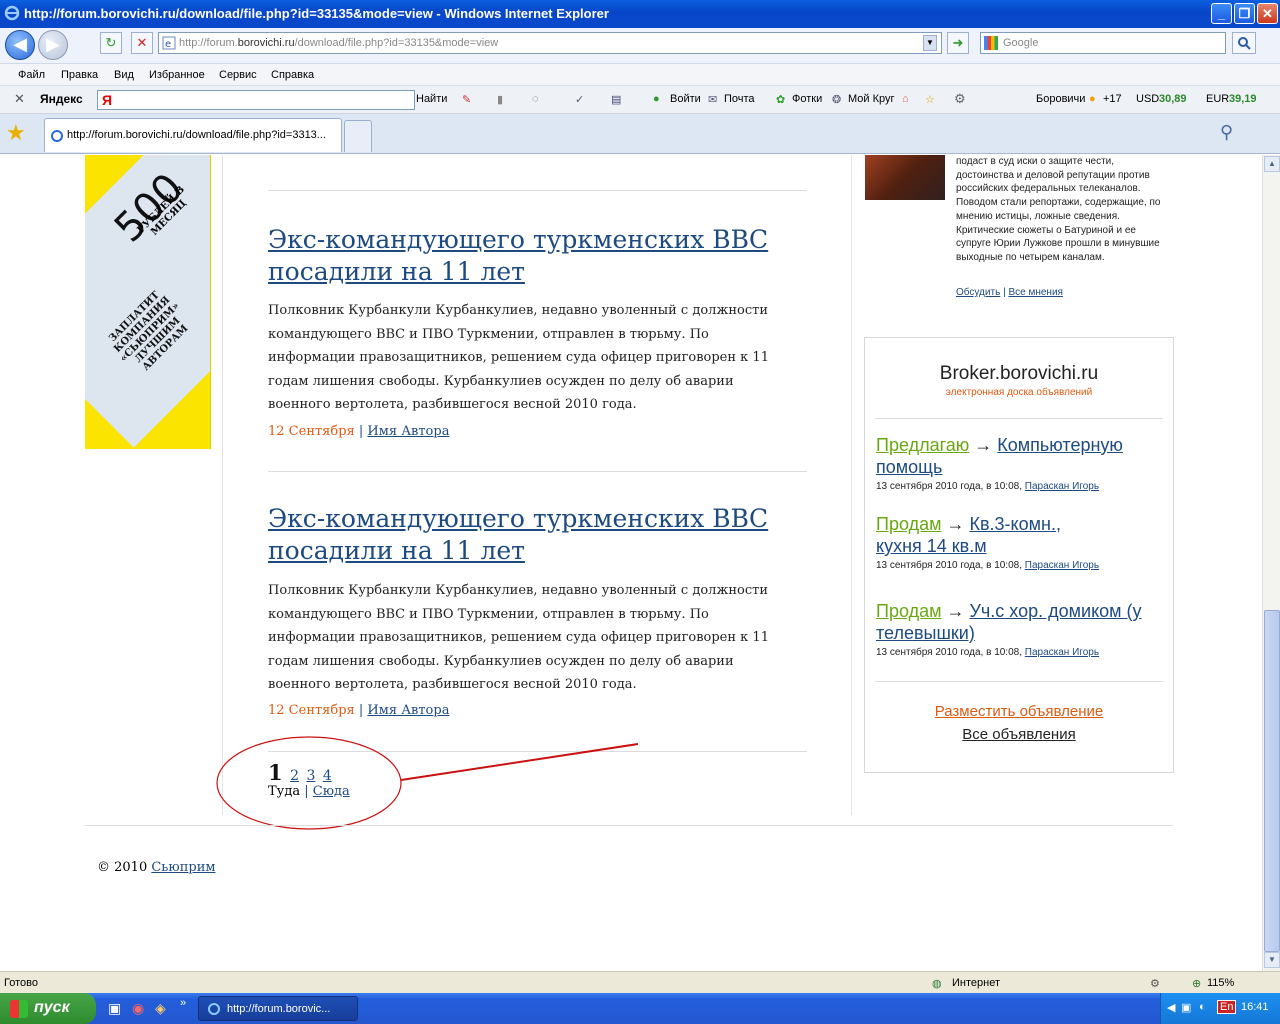 Image resolution: width=1280 pixels, height=1024 pixels. I want to click on yandex-login: Войти, so click(685, 99).